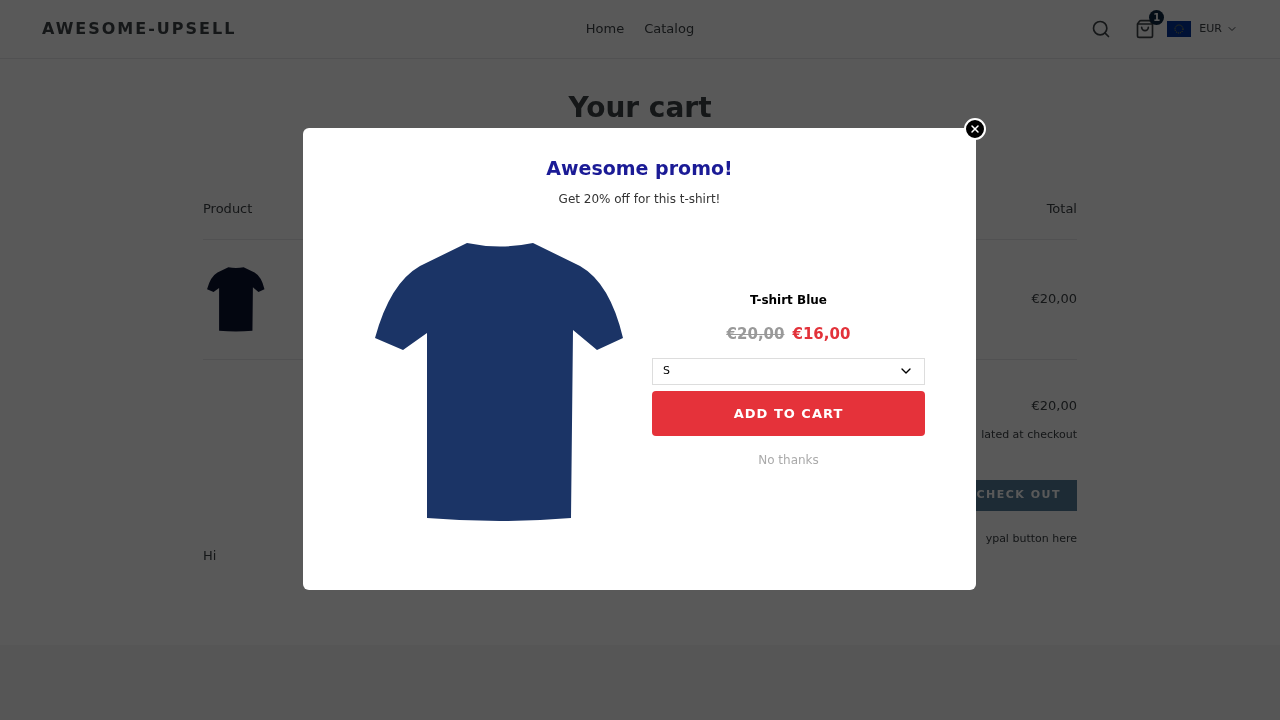 The height and width of the screenshot is (720, 1280). I want to click on column-header: Total, so click(1061, 209).